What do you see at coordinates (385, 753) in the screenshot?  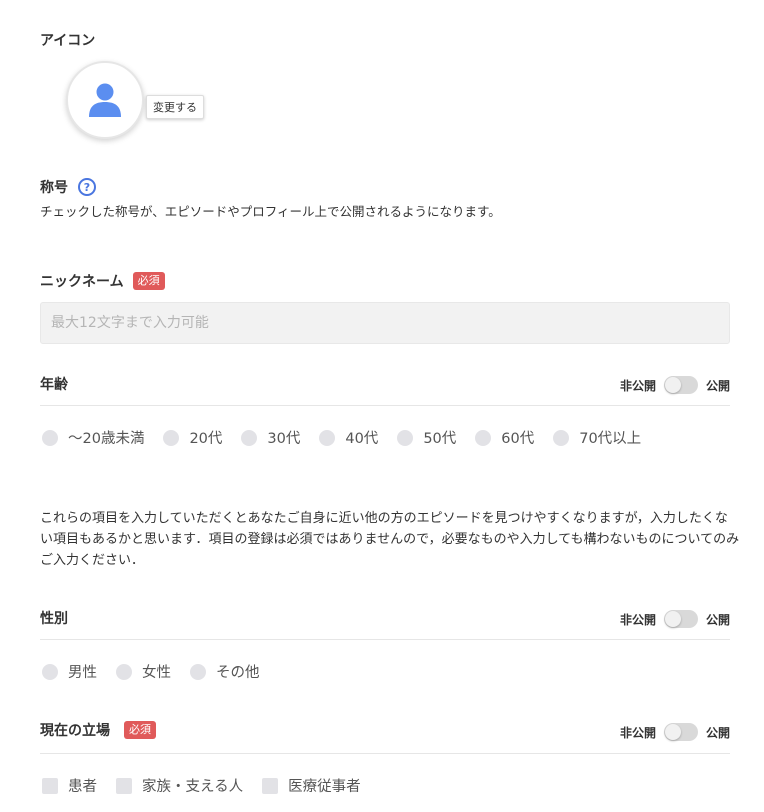 I see `position-divider` at bounding box center [385, 753].